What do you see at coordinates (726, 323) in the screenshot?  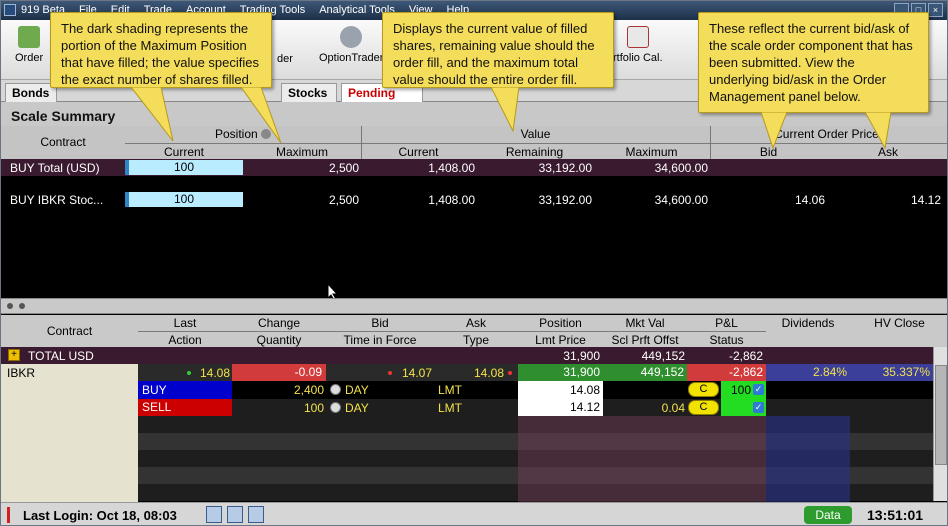 I see `om-col-pnl: P&L` at bounding box center [726, 323].